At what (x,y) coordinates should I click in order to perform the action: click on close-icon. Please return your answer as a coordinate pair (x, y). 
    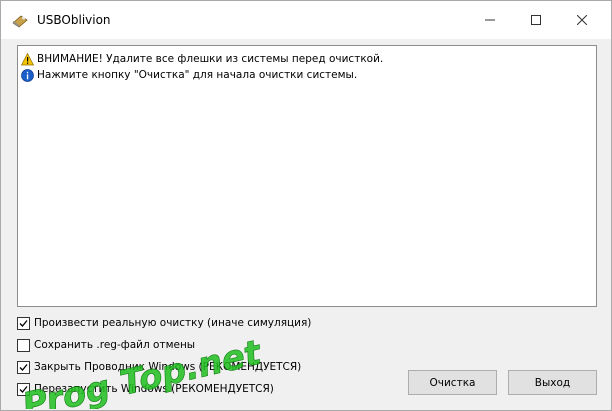
    Looking at the image, I should click on (582, 20).